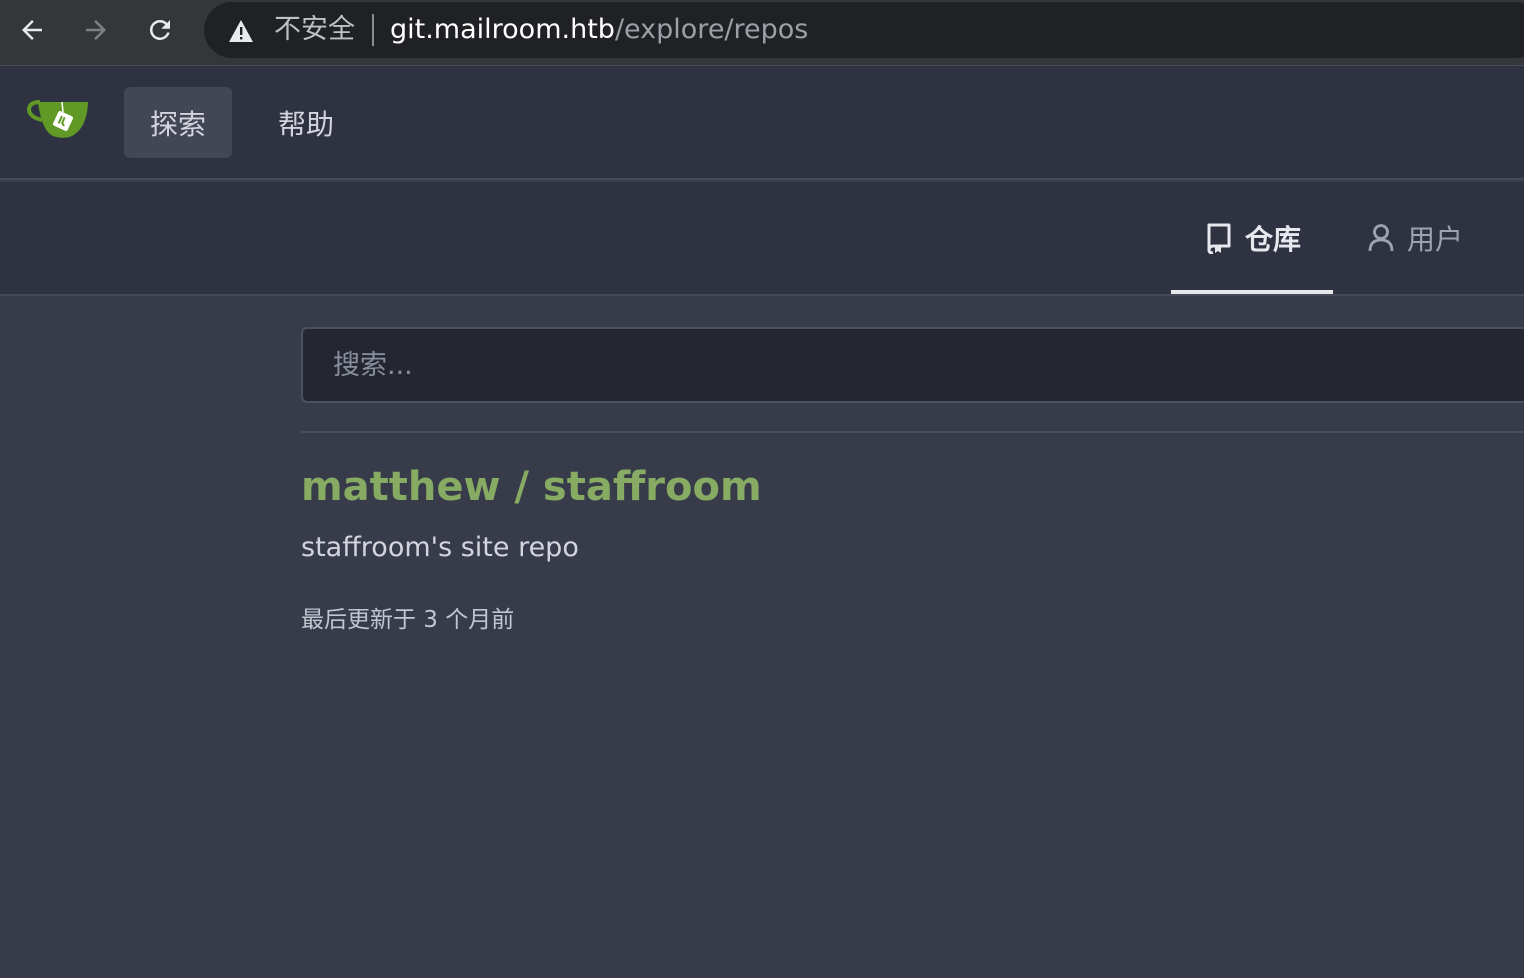 The width and height of the screenshot is (1524, 978). Describe the element at coordinates (1435, 239) in the screenshot. I see `tab-users-label: 用户` at that location.